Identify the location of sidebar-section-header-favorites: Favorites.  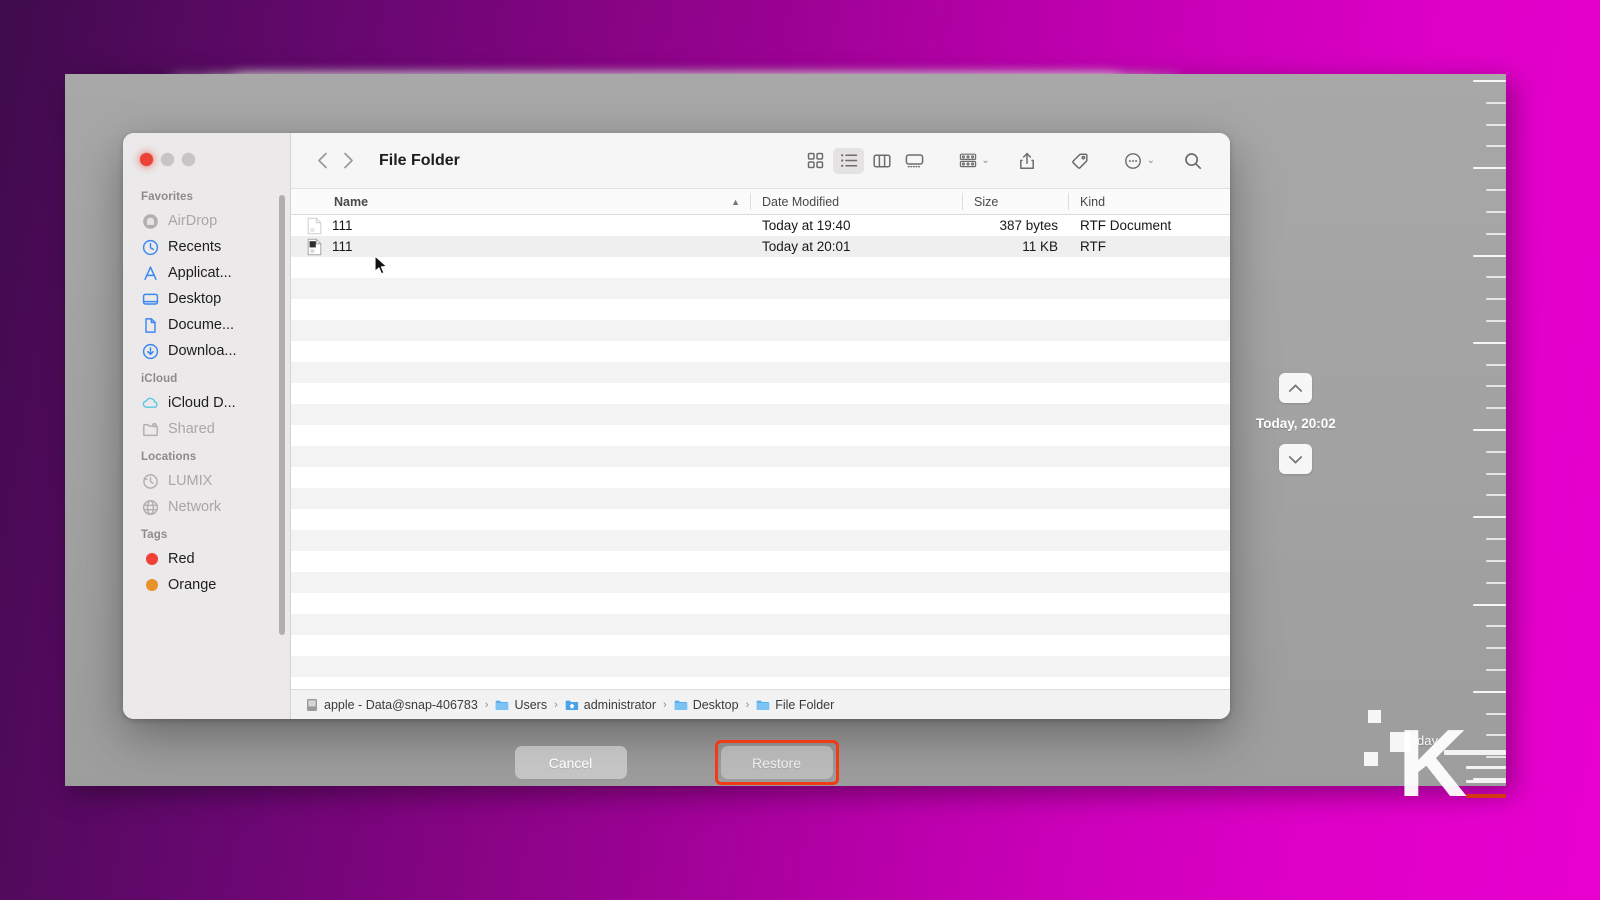
(167, 197).